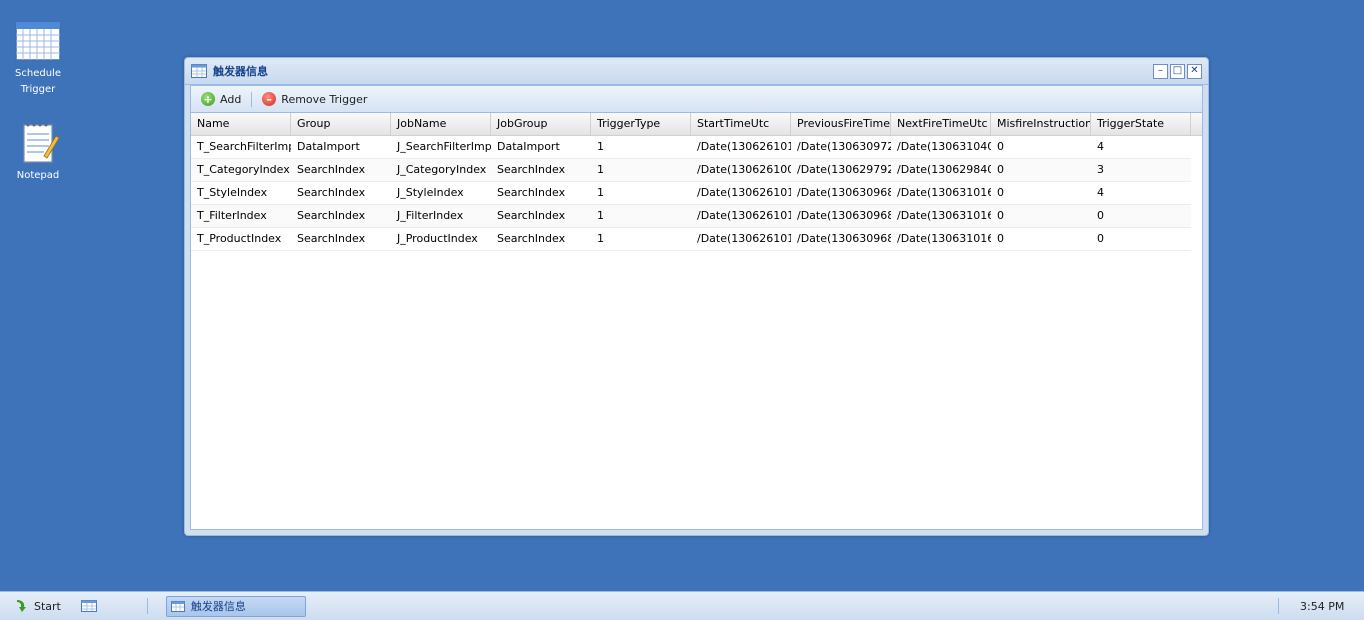  I want to click on taskbar: Start 触发器信息 3:54 PM, so click(682, 605).